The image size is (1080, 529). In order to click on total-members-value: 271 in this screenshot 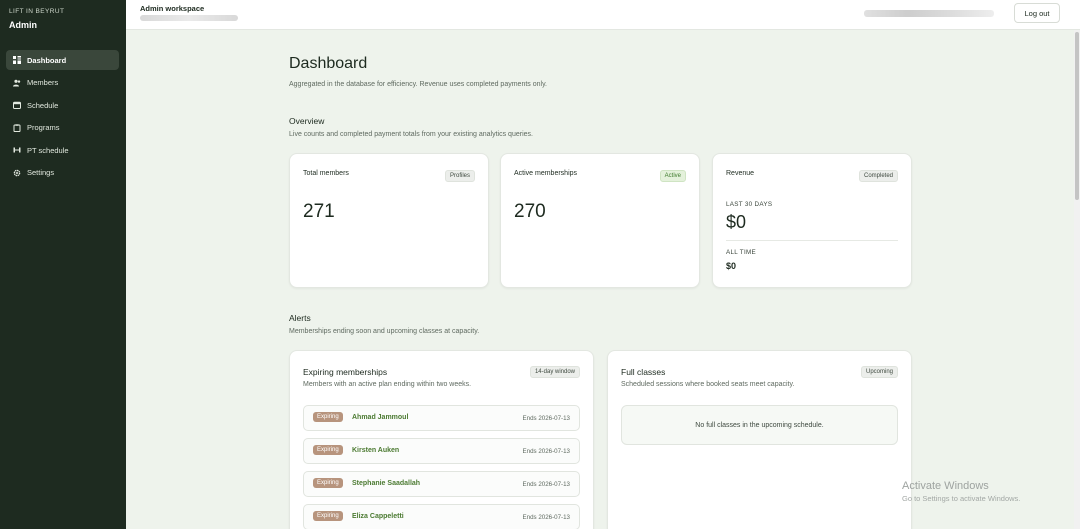, I will do `click(319, 211)`.